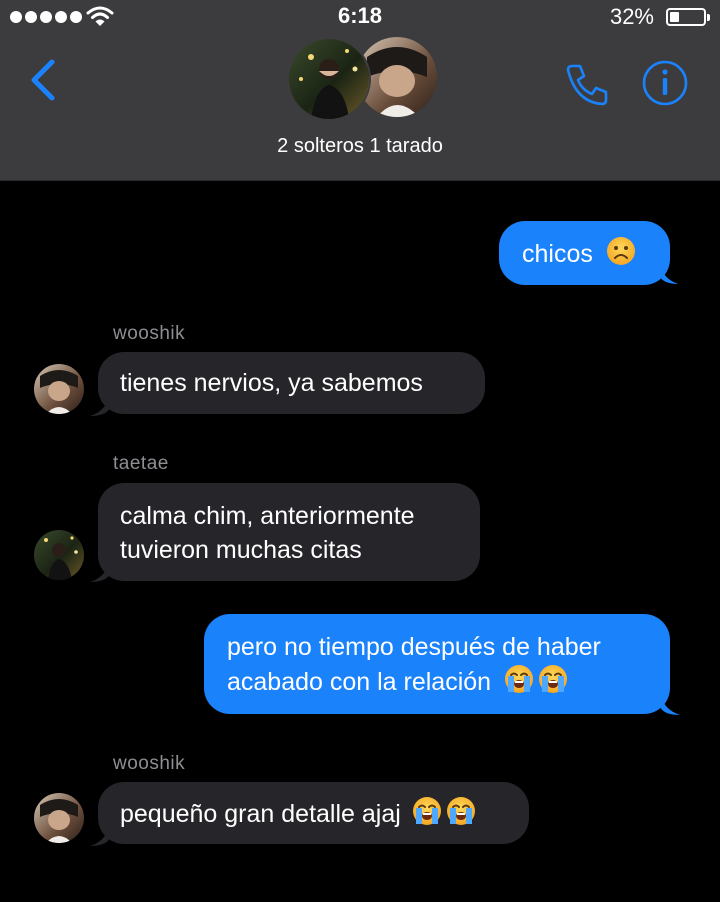 This screenshot has height=902, width=720. I want to click on outgoing-message: chicos, so click(584, 253).